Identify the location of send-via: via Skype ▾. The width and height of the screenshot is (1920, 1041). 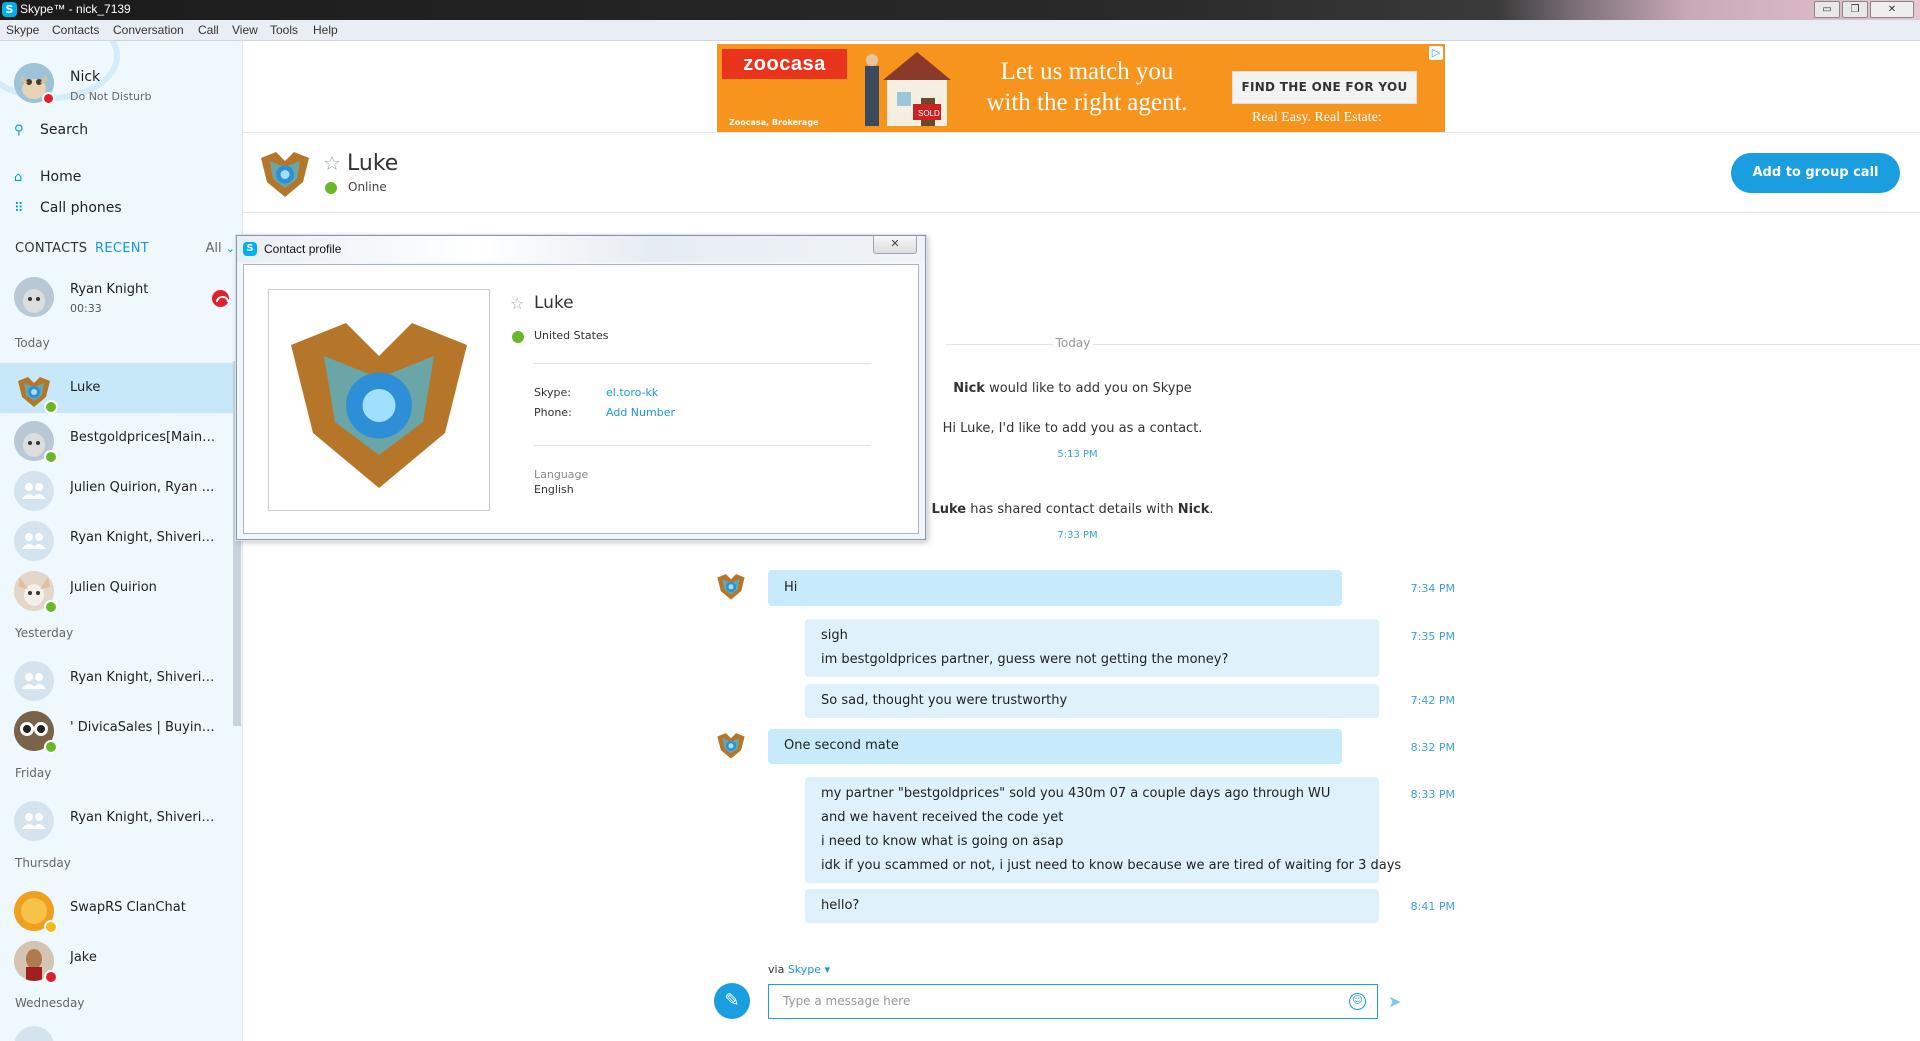
(799, 969).